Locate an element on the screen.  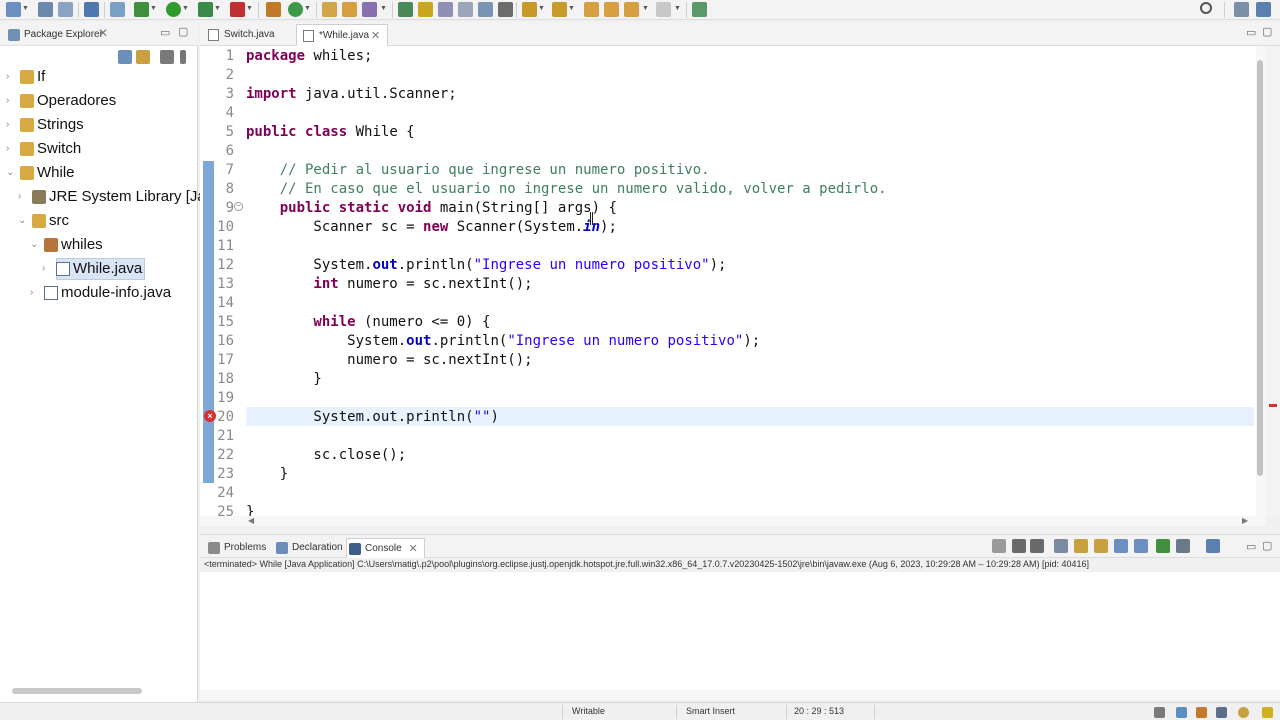
toggle-mark-icon is located at coordinates (405, 9).